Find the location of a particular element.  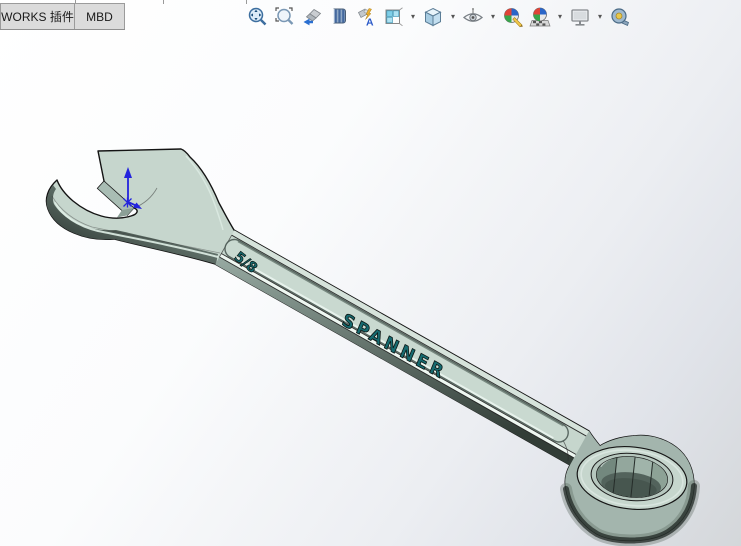

previous-view-icon is located at coordinates (312, 17).